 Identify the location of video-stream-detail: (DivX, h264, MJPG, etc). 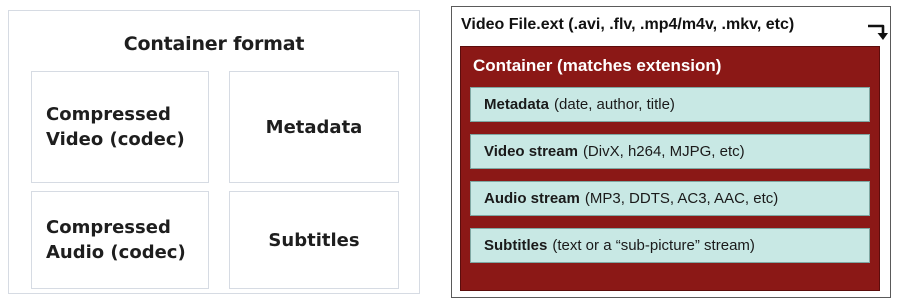
(663, 151).